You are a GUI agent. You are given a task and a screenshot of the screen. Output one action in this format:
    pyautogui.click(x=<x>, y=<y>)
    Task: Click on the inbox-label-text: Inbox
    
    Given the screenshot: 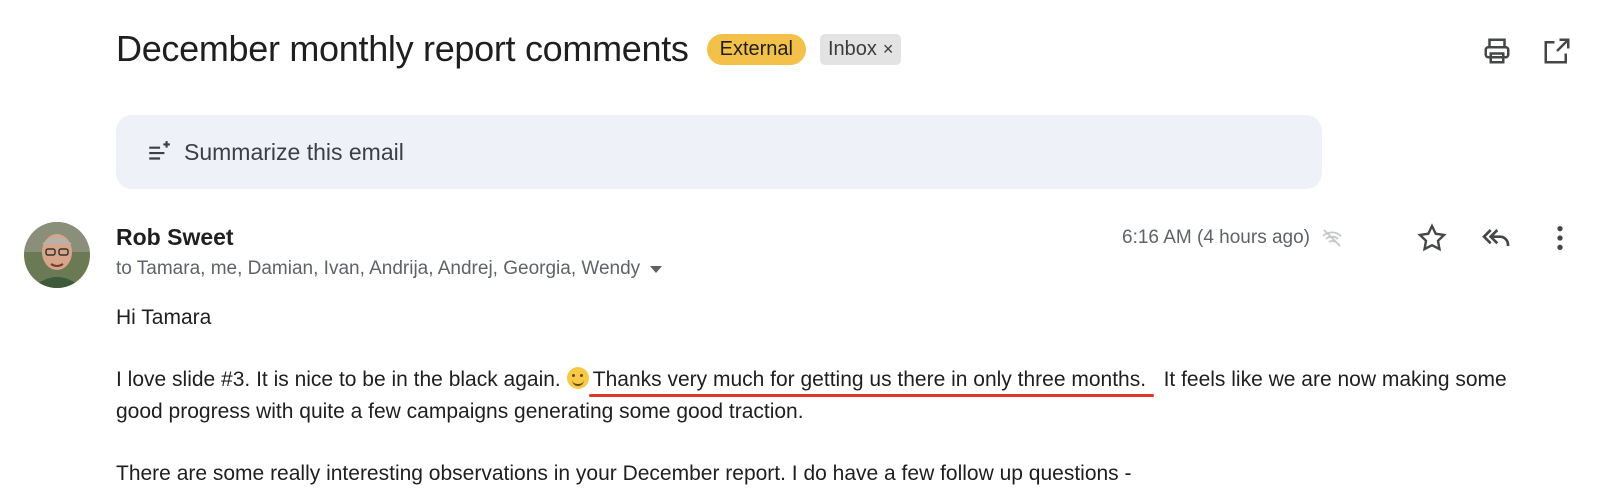 What is the action you would take?
    pyautogui.click(x=852, y=48)
    